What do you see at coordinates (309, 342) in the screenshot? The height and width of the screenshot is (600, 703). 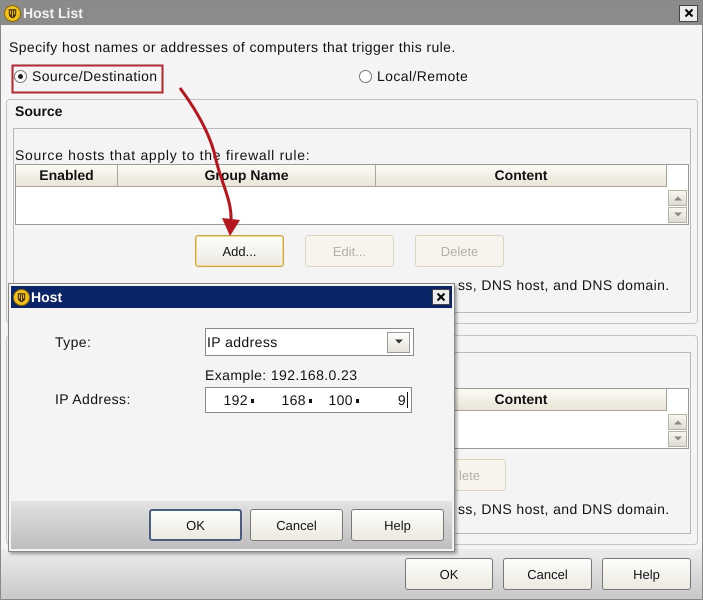 I see `type-dropdown: IP address` at bounding box center [309, 342].